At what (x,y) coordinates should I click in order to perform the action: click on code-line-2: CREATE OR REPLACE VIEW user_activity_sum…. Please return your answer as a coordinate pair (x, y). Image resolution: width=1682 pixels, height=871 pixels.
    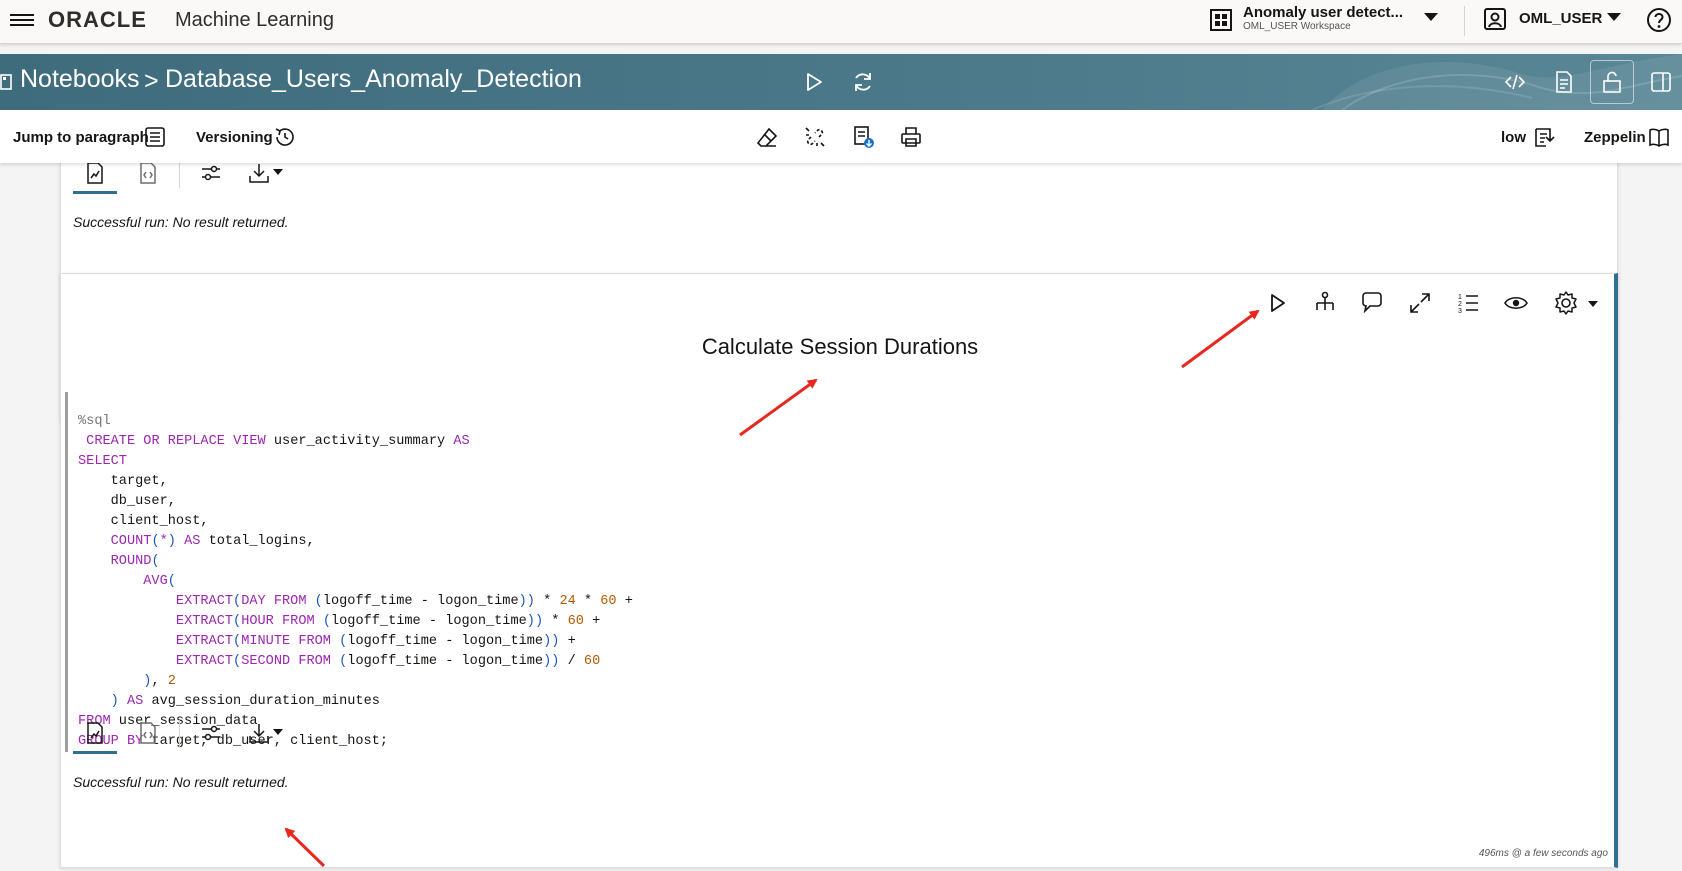
    Looking at the image, I should click on (278, 441).